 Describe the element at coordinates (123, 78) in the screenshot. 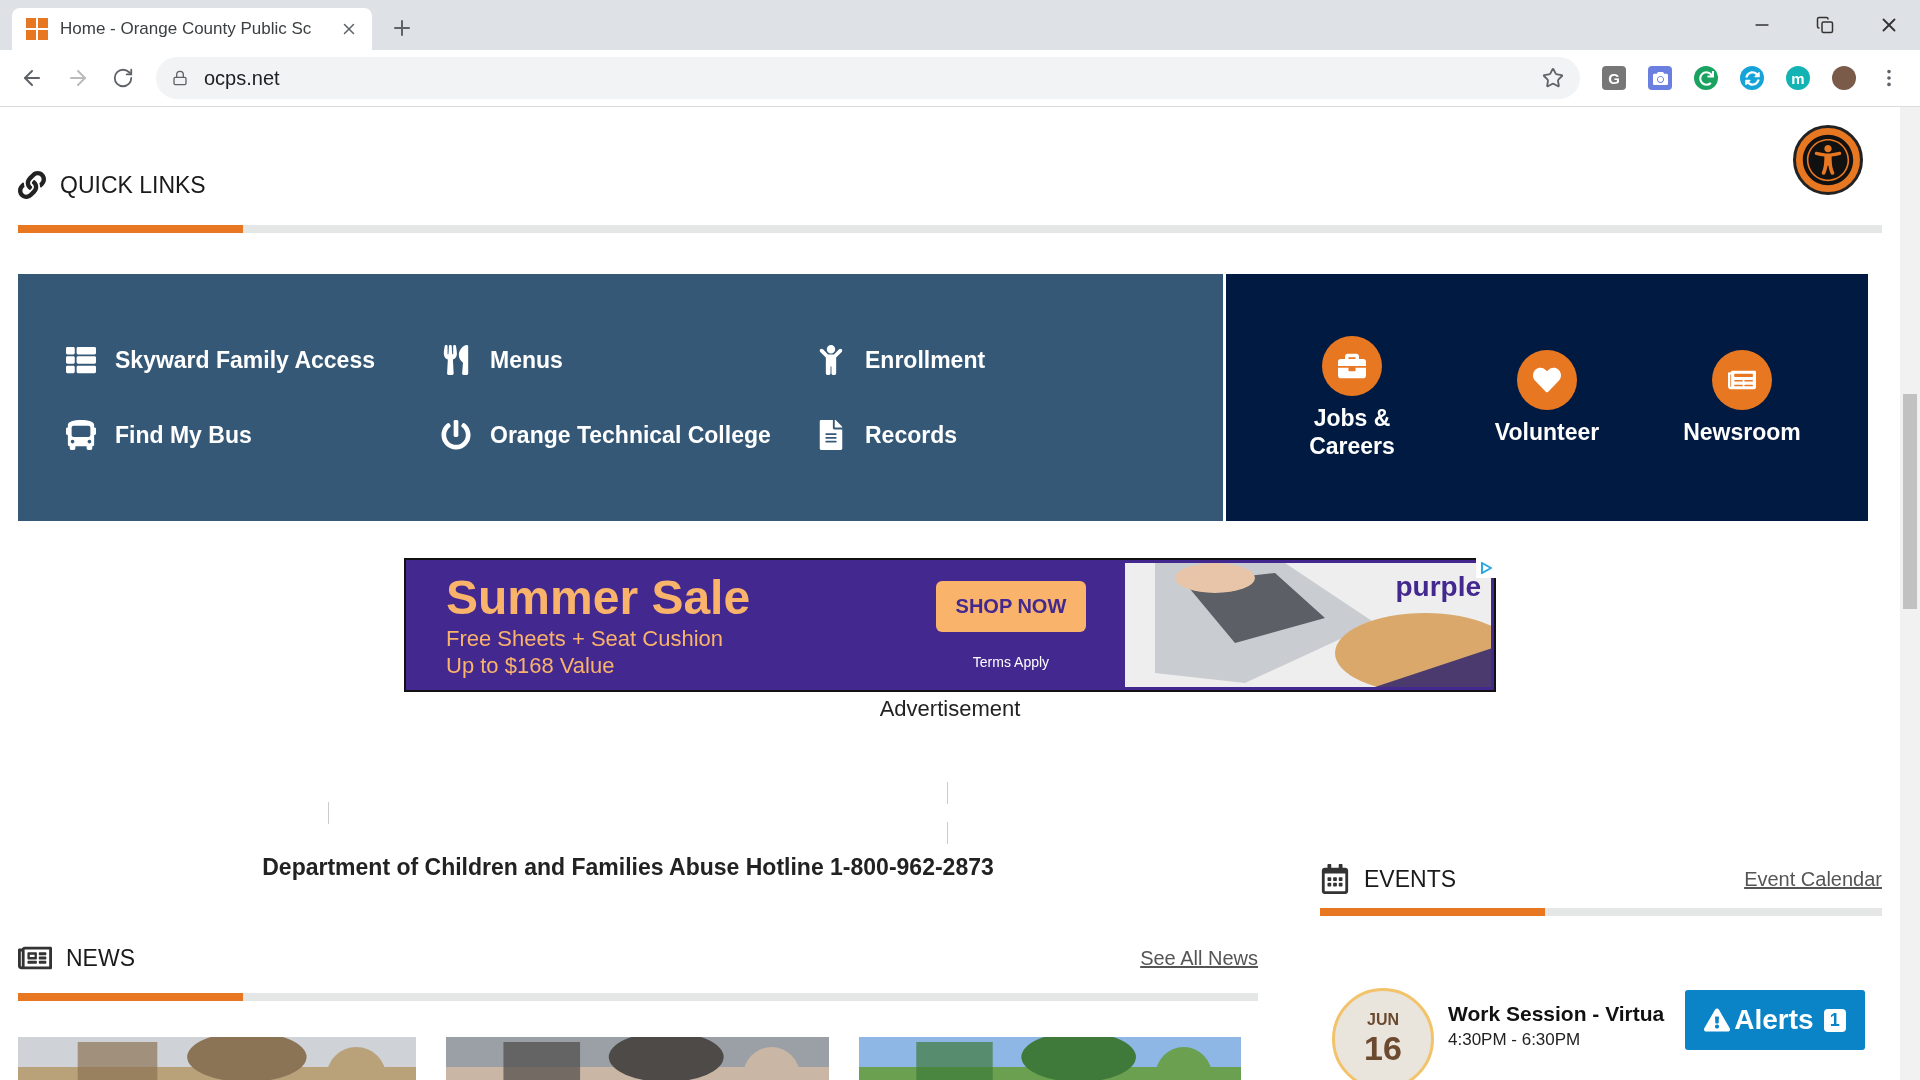

I see `reload-icon` at that location.